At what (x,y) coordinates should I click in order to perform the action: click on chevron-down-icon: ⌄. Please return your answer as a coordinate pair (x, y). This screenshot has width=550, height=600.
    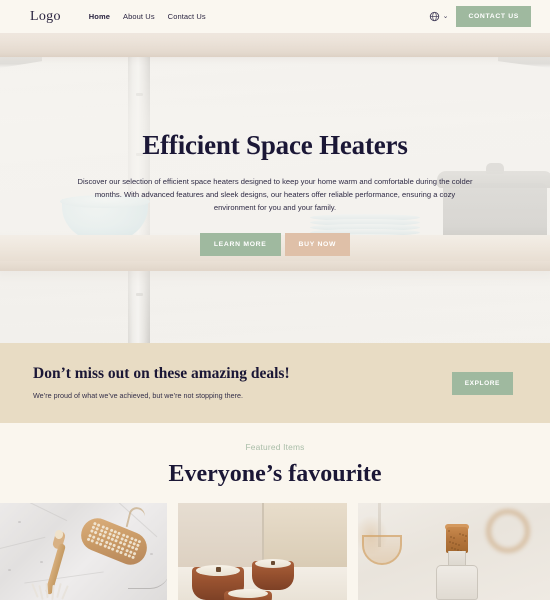
    Looking at the image, I should click on (445, 16).